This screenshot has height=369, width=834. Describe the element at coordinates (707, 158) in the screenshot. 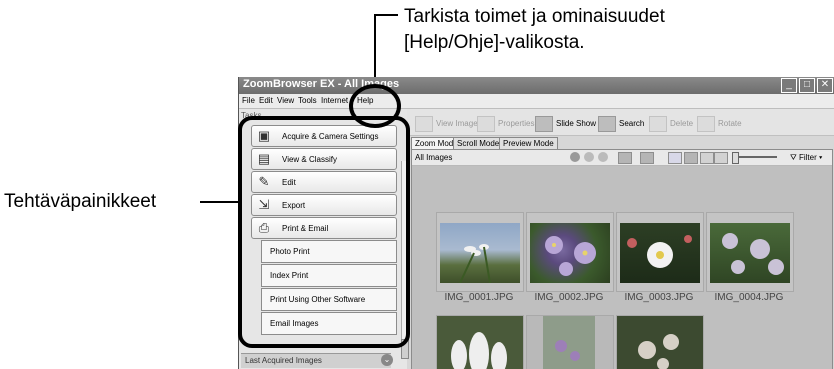

I see `zoom-out-icon` at that location.